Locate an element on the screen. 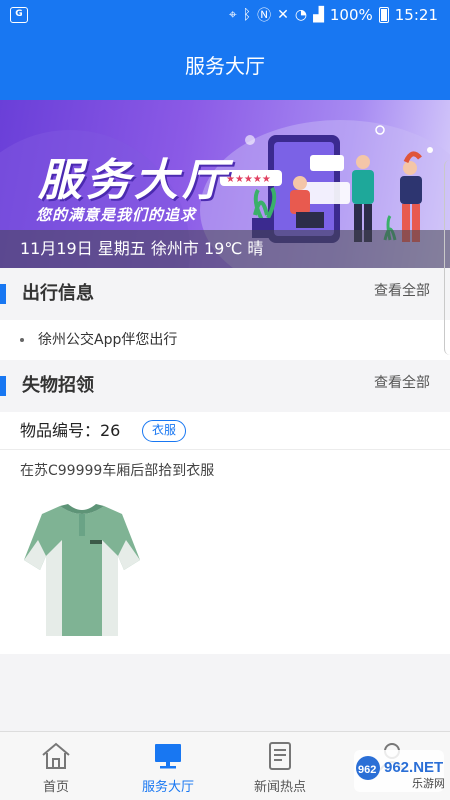  status-icons: ⌖ ᛒ Ⓝ ✕ ◔ ▟ 100% 15:21 is located at coordinates (333, 15).